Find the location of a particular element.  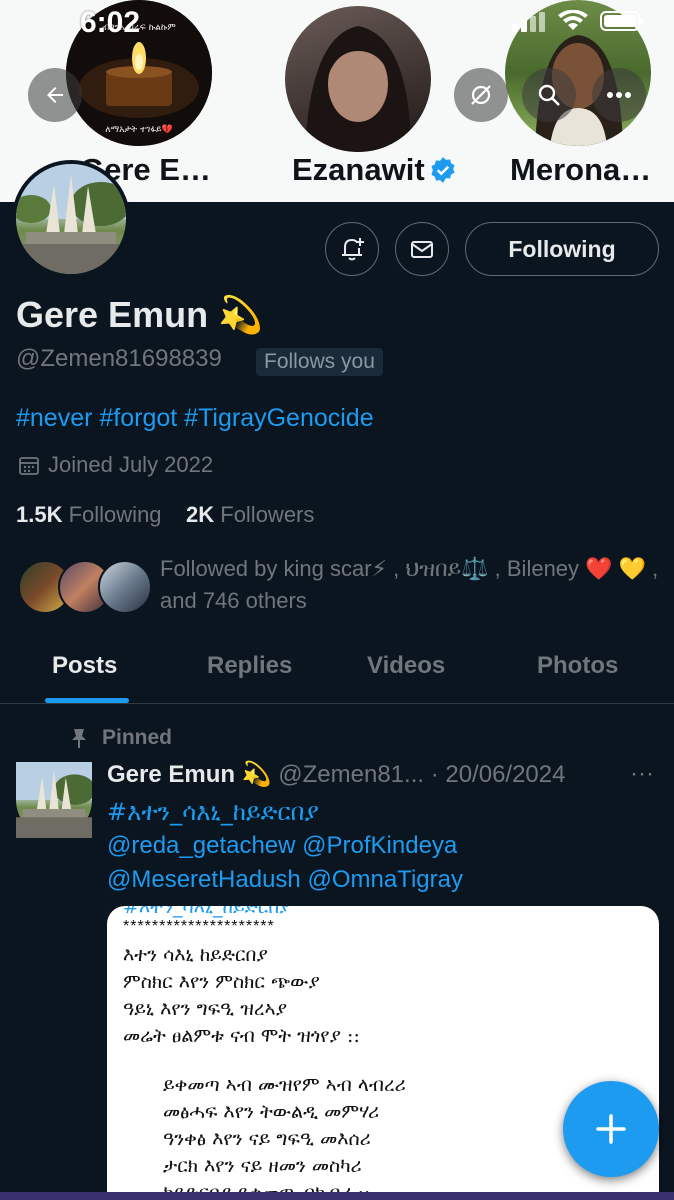

suggested-avatar-ezanawit is located at coordinates (358, 79).